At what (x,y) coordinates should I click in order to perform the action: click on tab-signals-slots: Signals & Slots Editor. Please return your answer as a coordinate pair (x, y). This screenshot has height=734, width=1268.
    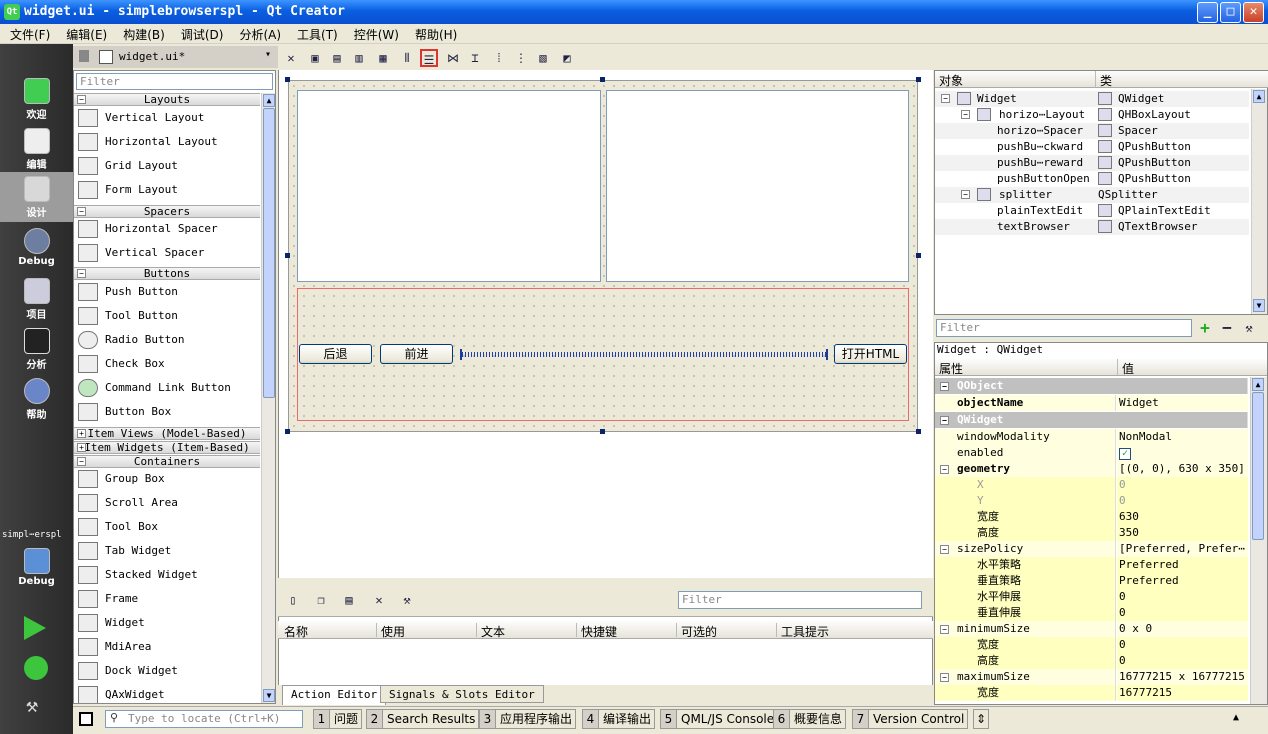
    Looking at the image, I should click on (462, 694).